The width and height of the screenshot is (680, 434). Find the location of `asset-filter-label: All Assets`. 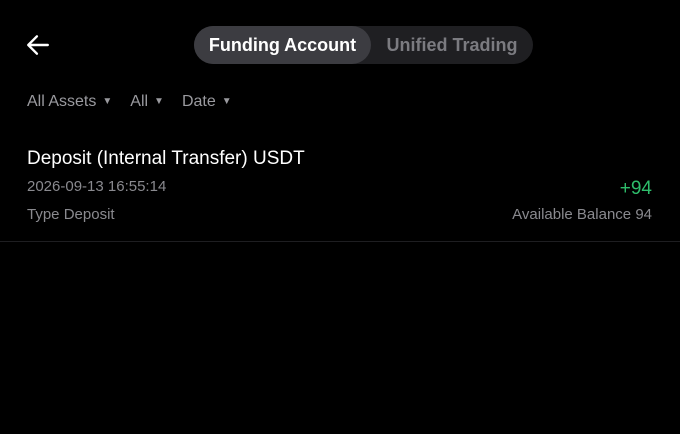

asset-filter-label: All Assets is located at coordinates (62, 101).